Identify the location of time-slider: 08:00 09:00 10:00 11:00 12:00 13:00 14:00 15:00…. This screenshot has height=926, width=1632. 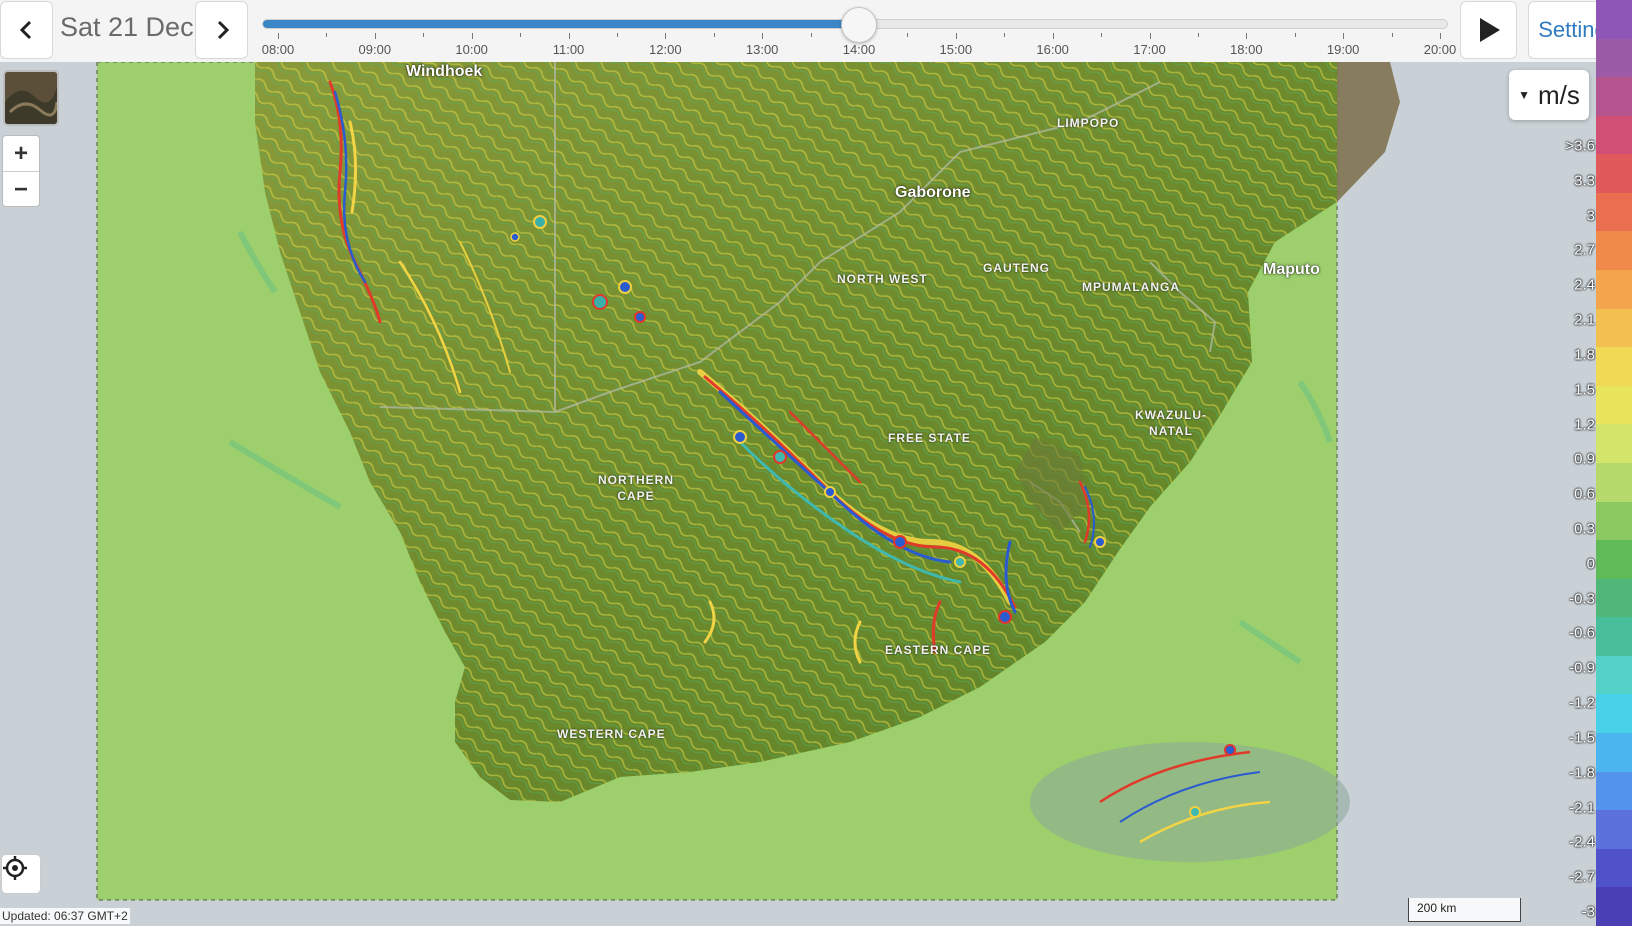
(859, 30).